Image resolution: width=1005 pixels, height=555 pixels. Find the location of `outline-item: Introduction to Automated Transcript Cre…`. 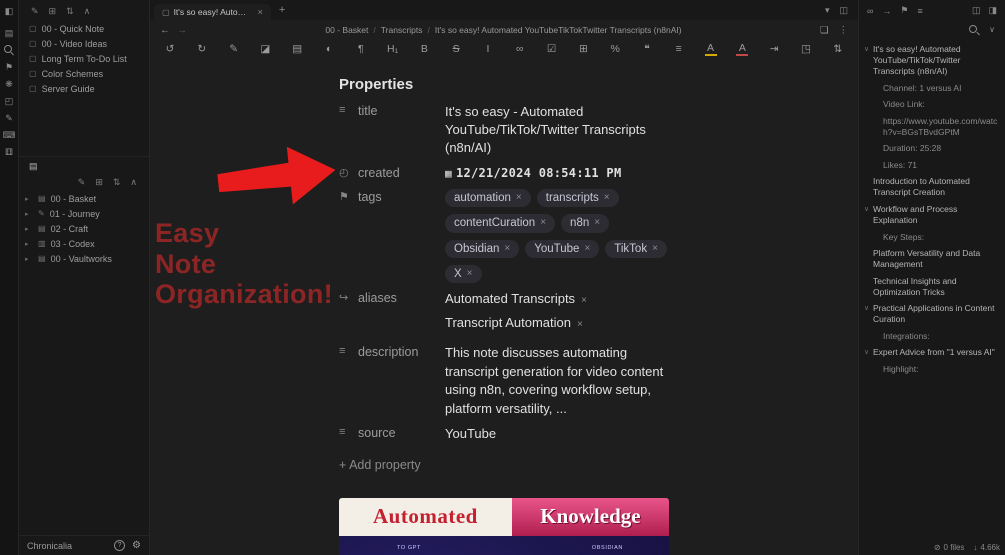

outline-item: Introduction to Automated Transcript Cre… is located at coordinates (931, 187).